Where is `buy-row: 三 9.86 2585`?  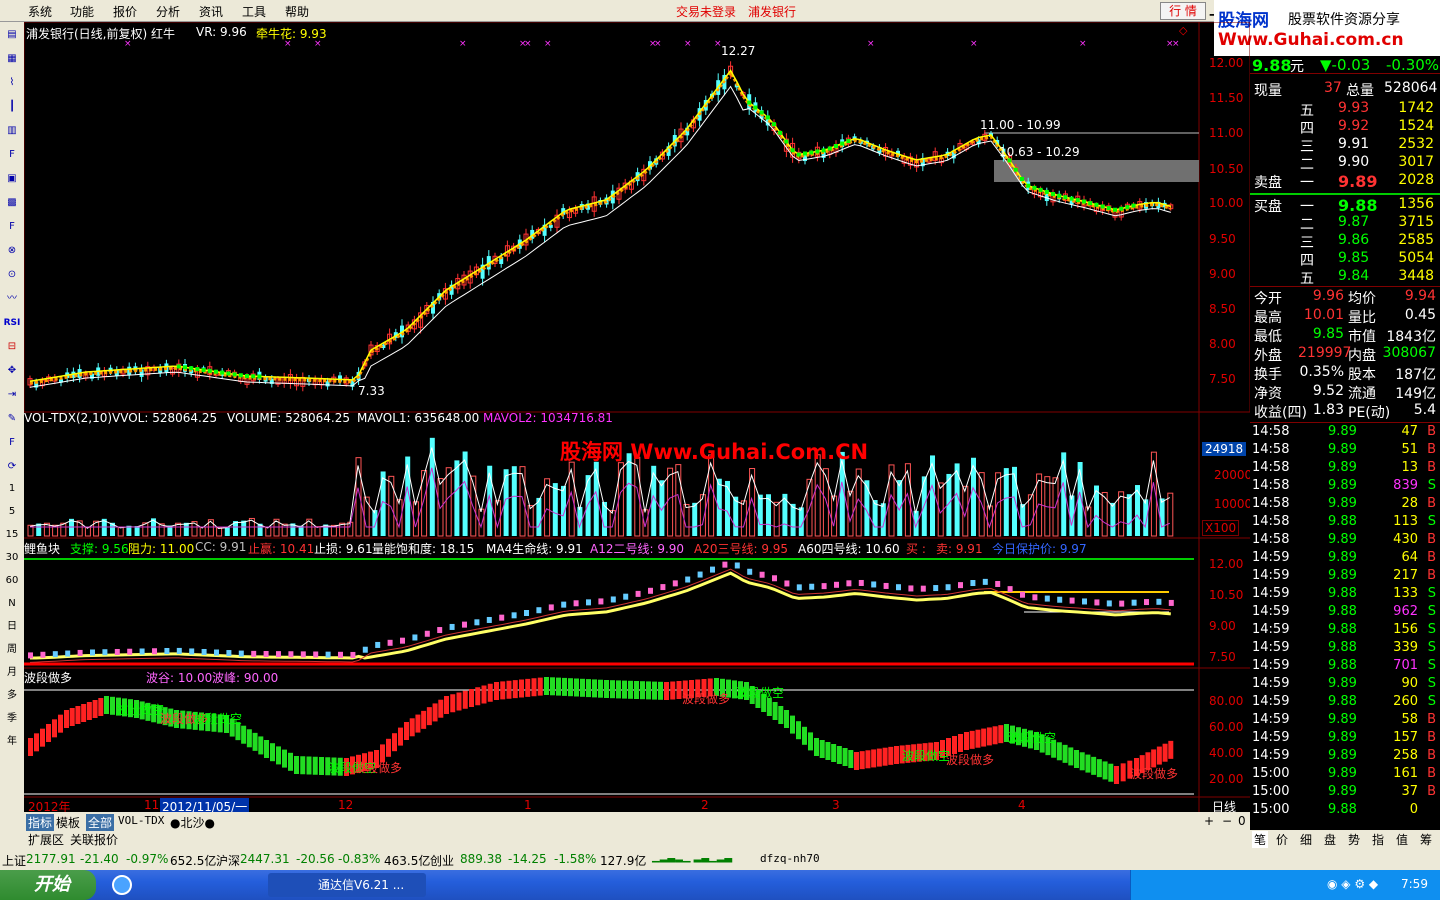
buy-row: 三 9.86 2585 is located at coordinates (1345, 241).